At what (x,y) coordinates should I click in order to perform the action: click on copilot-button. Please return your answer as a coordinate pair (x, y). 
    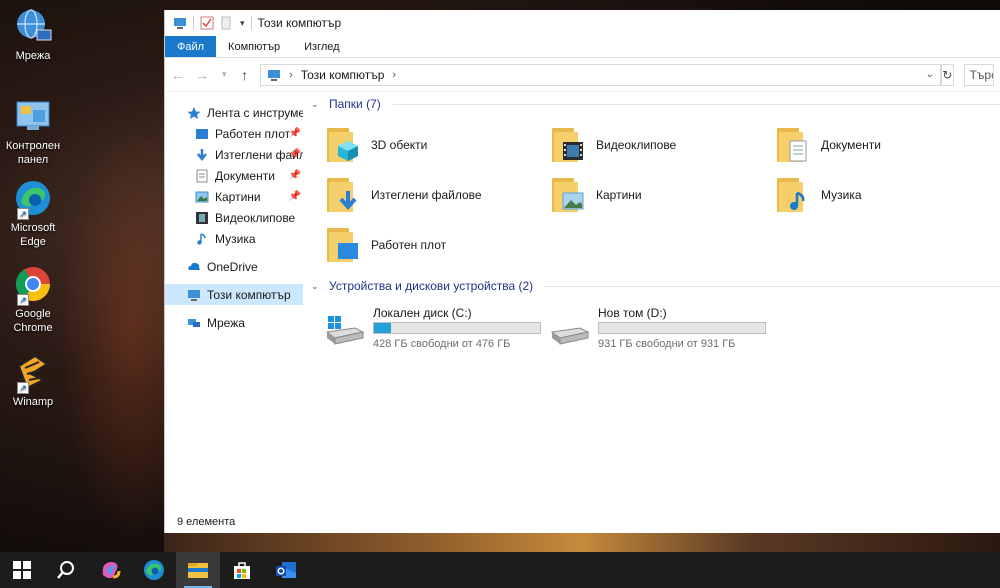
    Looking at the image, I should click on (110, 570).